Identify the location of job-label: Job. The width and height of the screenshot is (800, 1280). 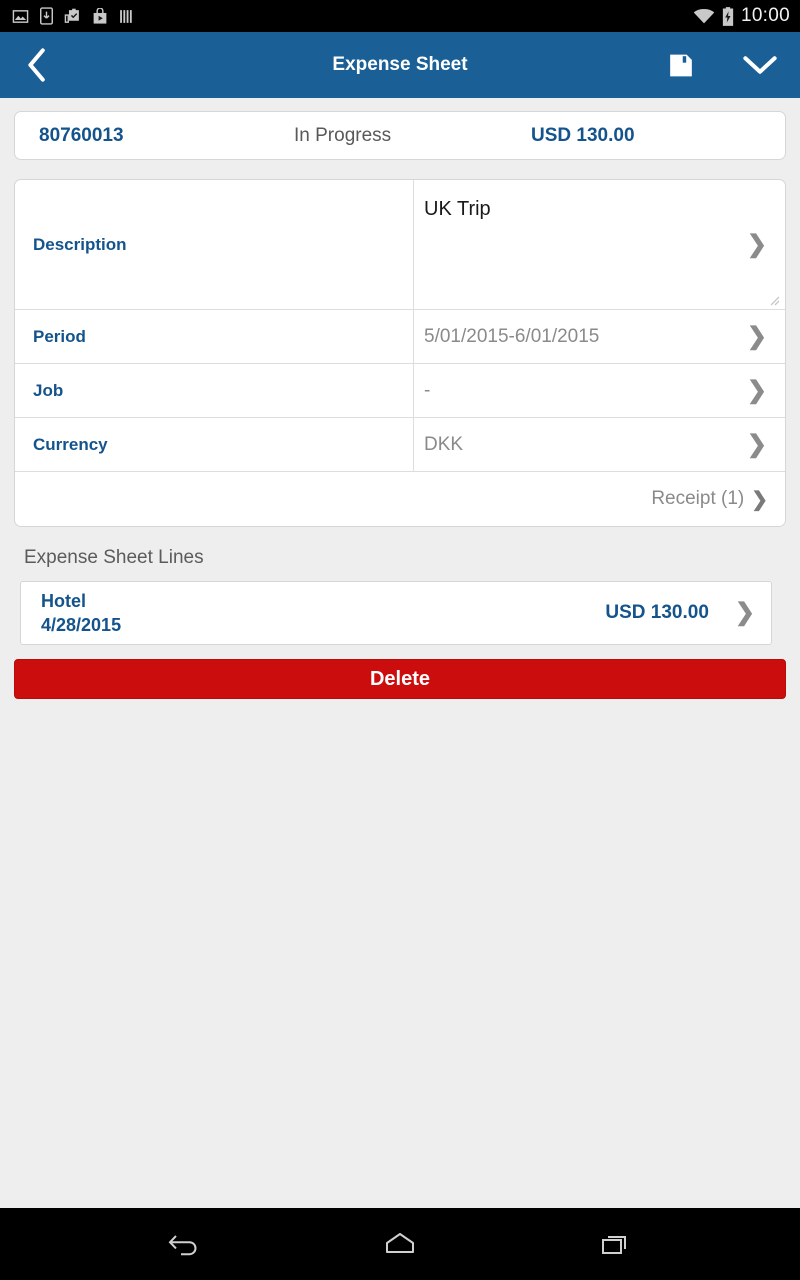
(214, 390).